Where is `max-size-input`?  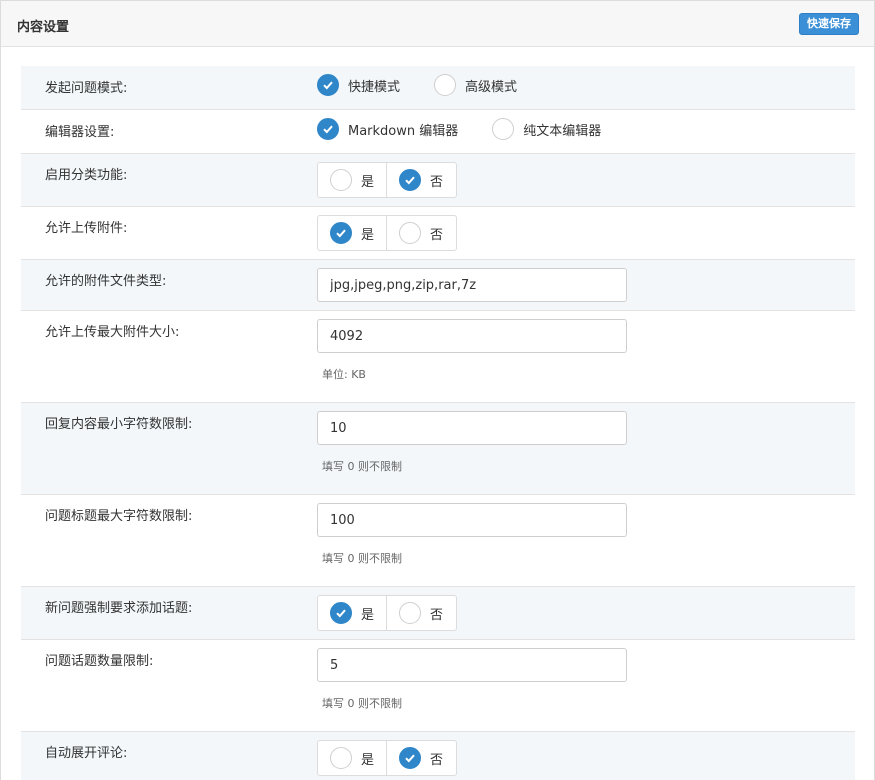 max-size-input is located at coordinates (472, 336).